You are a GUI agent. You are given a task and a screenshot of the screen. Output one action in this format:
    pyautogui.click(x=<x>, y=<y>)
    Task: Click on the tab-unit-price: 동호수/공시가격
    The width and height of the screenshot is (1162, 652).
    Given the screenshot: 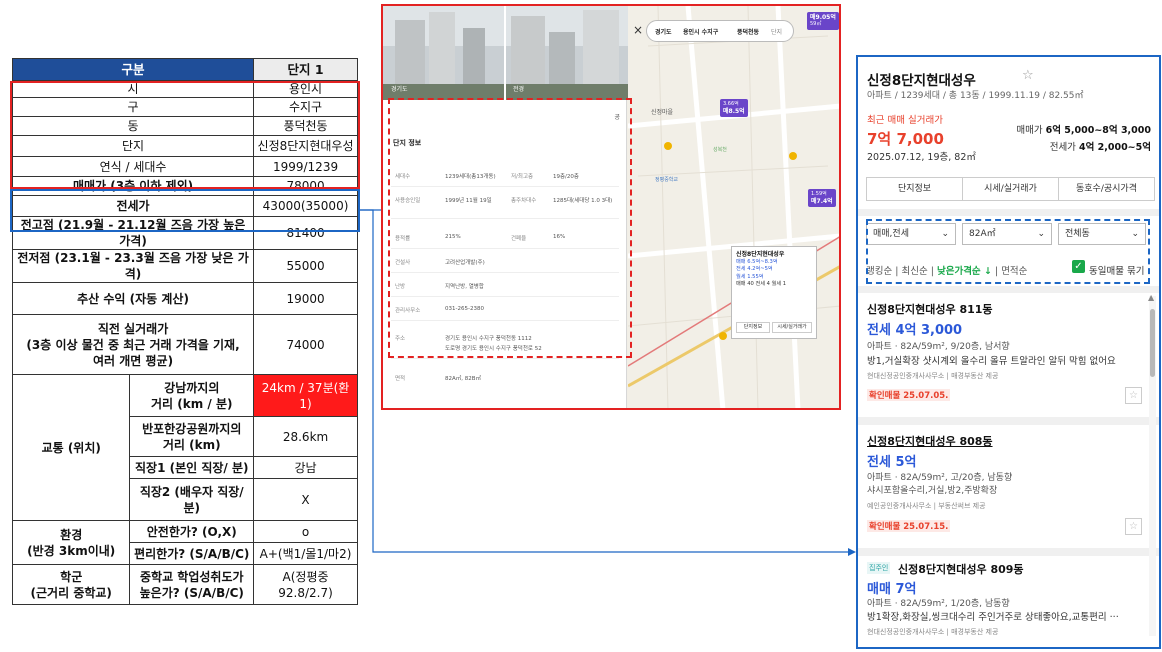 What is the action you would take?
    pyautogui.click(x=1106, y=189)
    